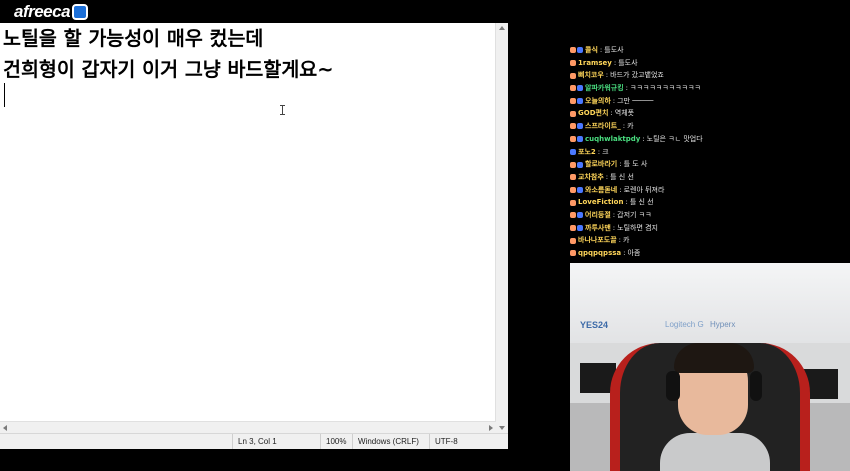  Describe the element at coordinates (604, 88) in the screenshot. I see `chat-nickname: 알파카워규킹` at that location.